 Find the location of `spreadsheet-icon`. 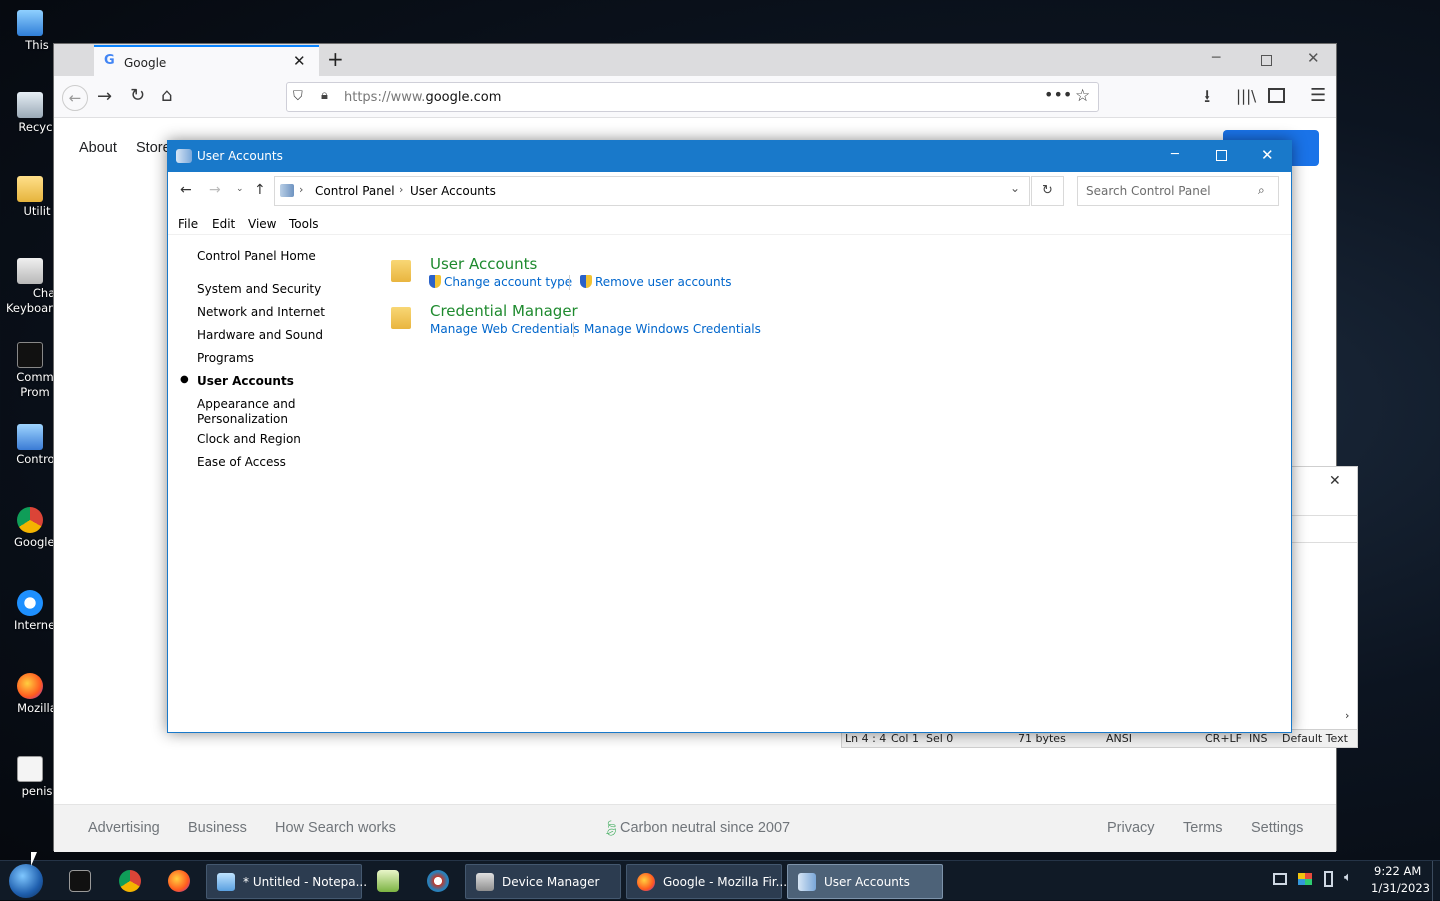

spreadsheet-icon is located at coordinates (388, 881).